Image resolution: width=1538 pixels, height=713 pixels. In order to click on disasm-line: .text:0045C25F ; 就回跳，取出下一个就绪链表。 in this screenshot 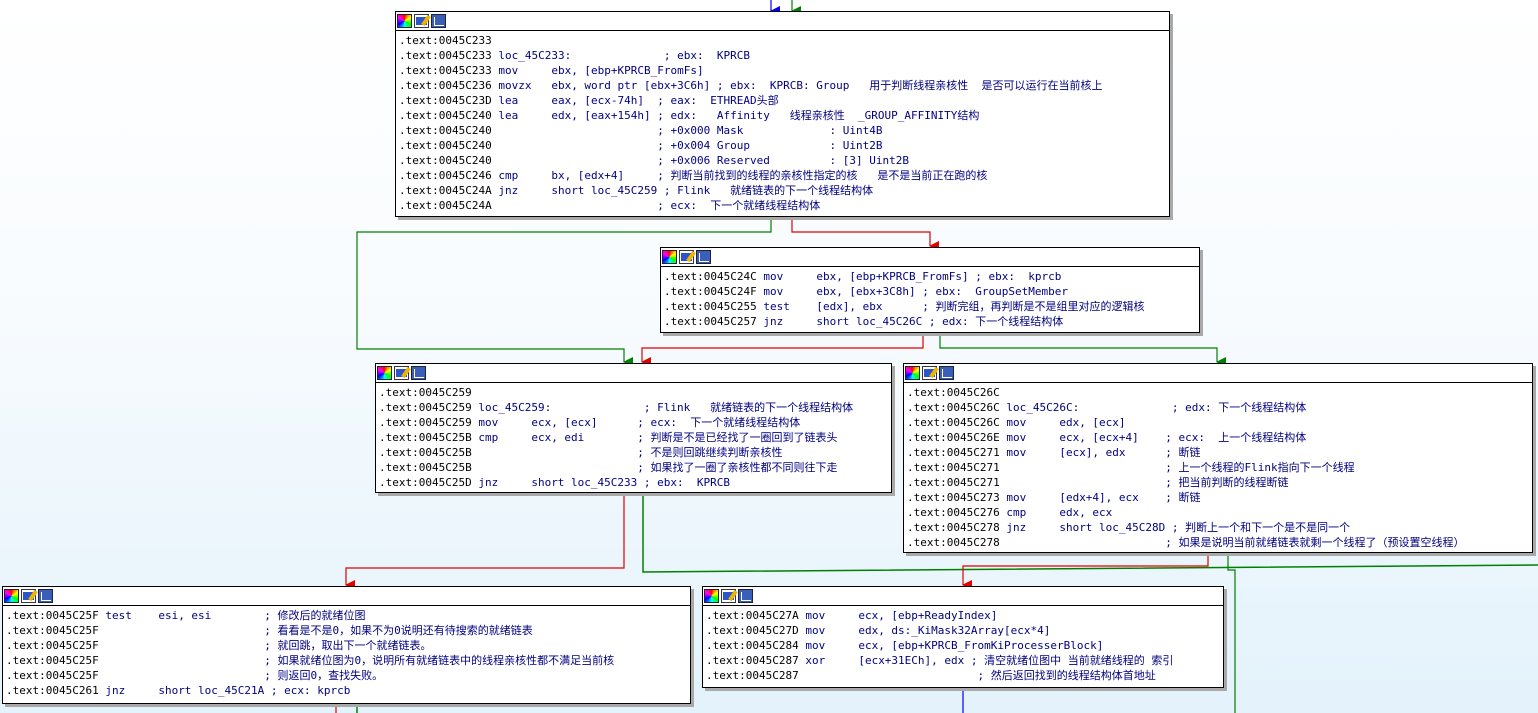, I will do `click(348, 645)`.